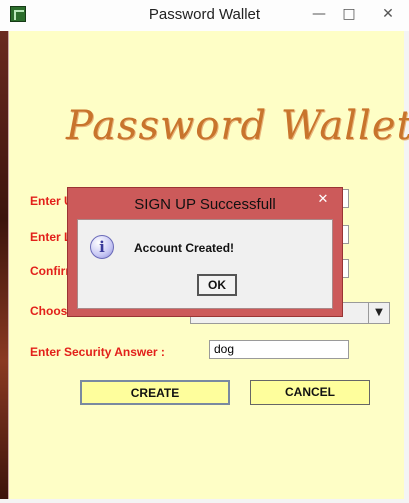 The image size is (409, 503). Describe the element at coordinates (184, 248) in the screenshot. I see `dialog-message: Account Created!` at that location.